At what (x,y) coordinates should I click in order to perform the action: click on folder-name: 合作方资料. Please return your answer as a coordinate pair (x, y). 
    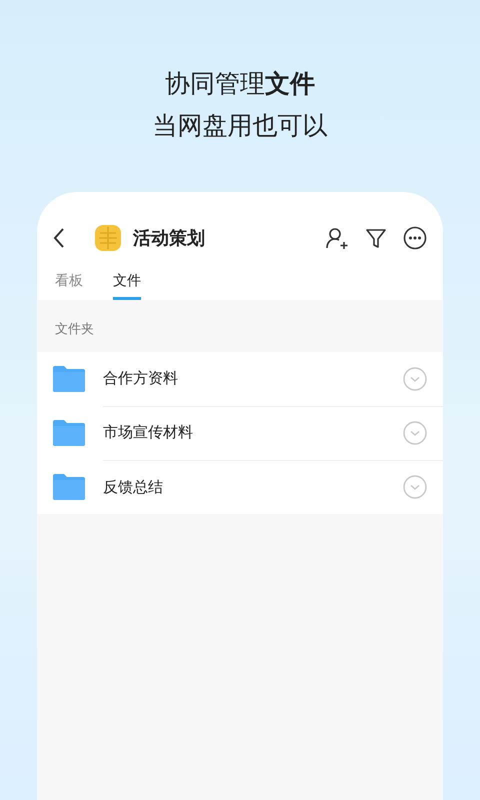
    Looking at the image, I should click on (141, 378).